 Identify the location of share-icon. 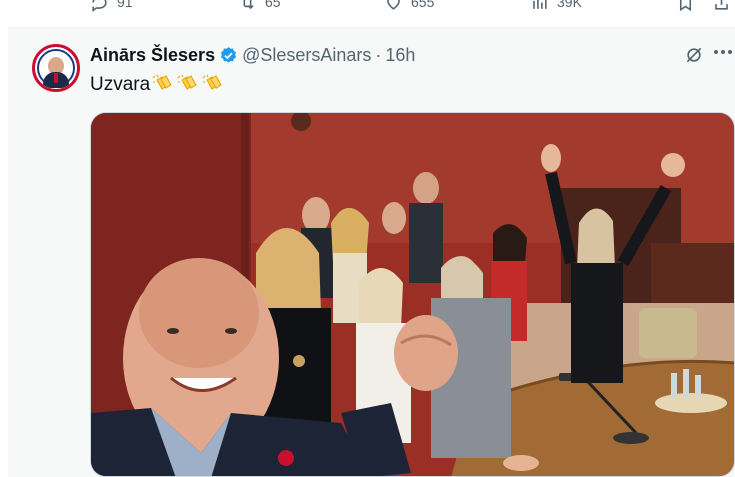
(721, 5).